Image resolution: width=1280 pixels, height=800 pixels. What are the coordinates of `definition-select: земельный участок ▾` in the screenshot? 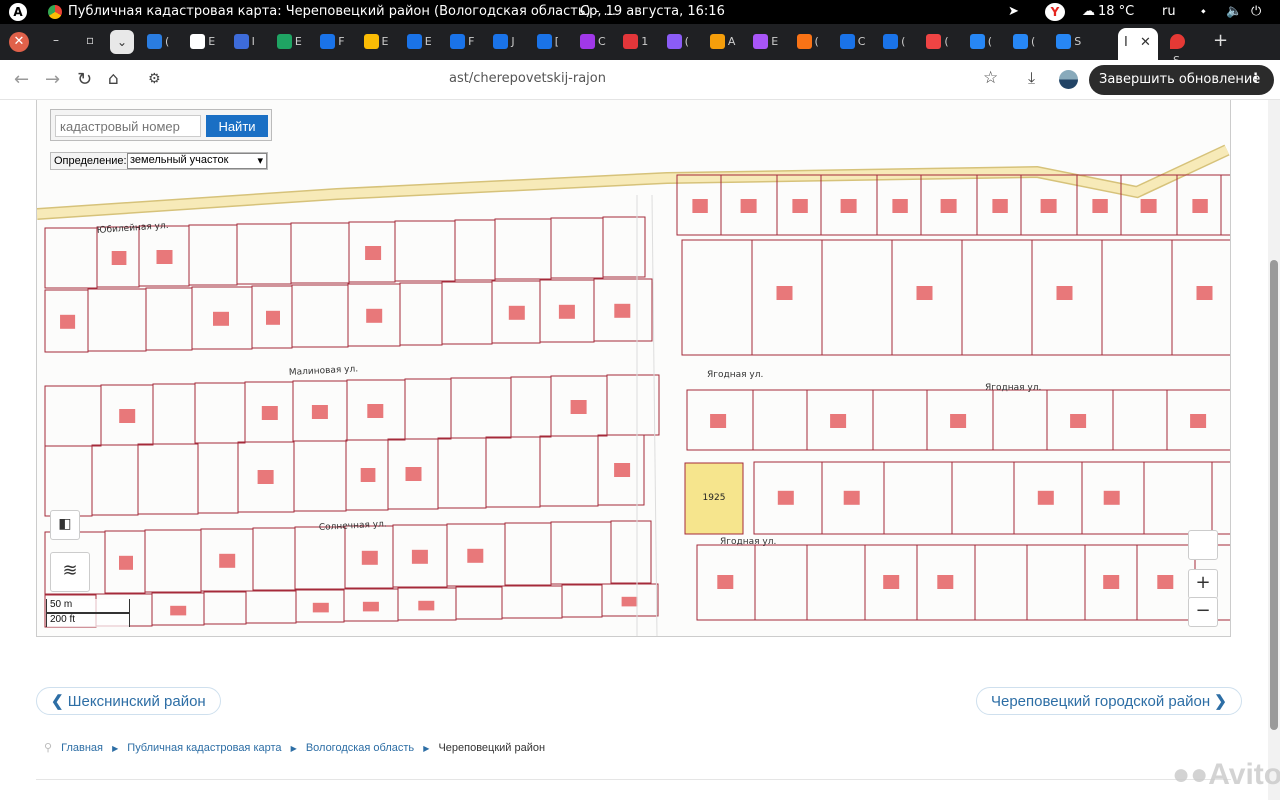 It's located at (197, 161).